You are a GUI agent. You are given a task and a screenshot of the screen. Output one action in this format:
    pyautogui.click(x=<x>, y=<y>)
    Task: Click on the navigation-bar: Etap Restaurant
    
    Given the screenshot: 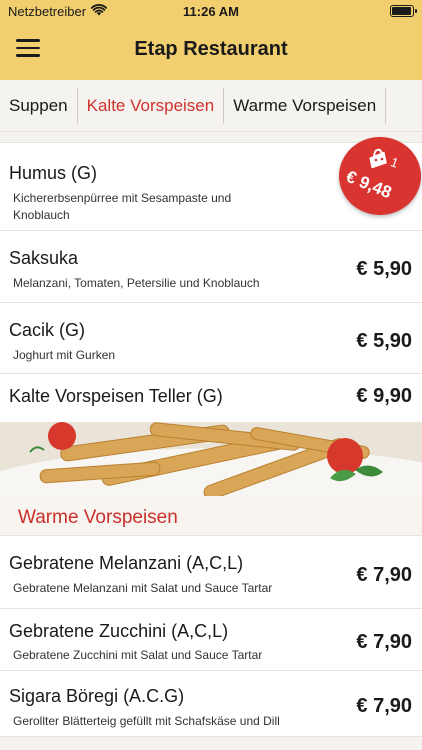 What is the action you would take?
    pyautogui.click(x=211, y=51)
    